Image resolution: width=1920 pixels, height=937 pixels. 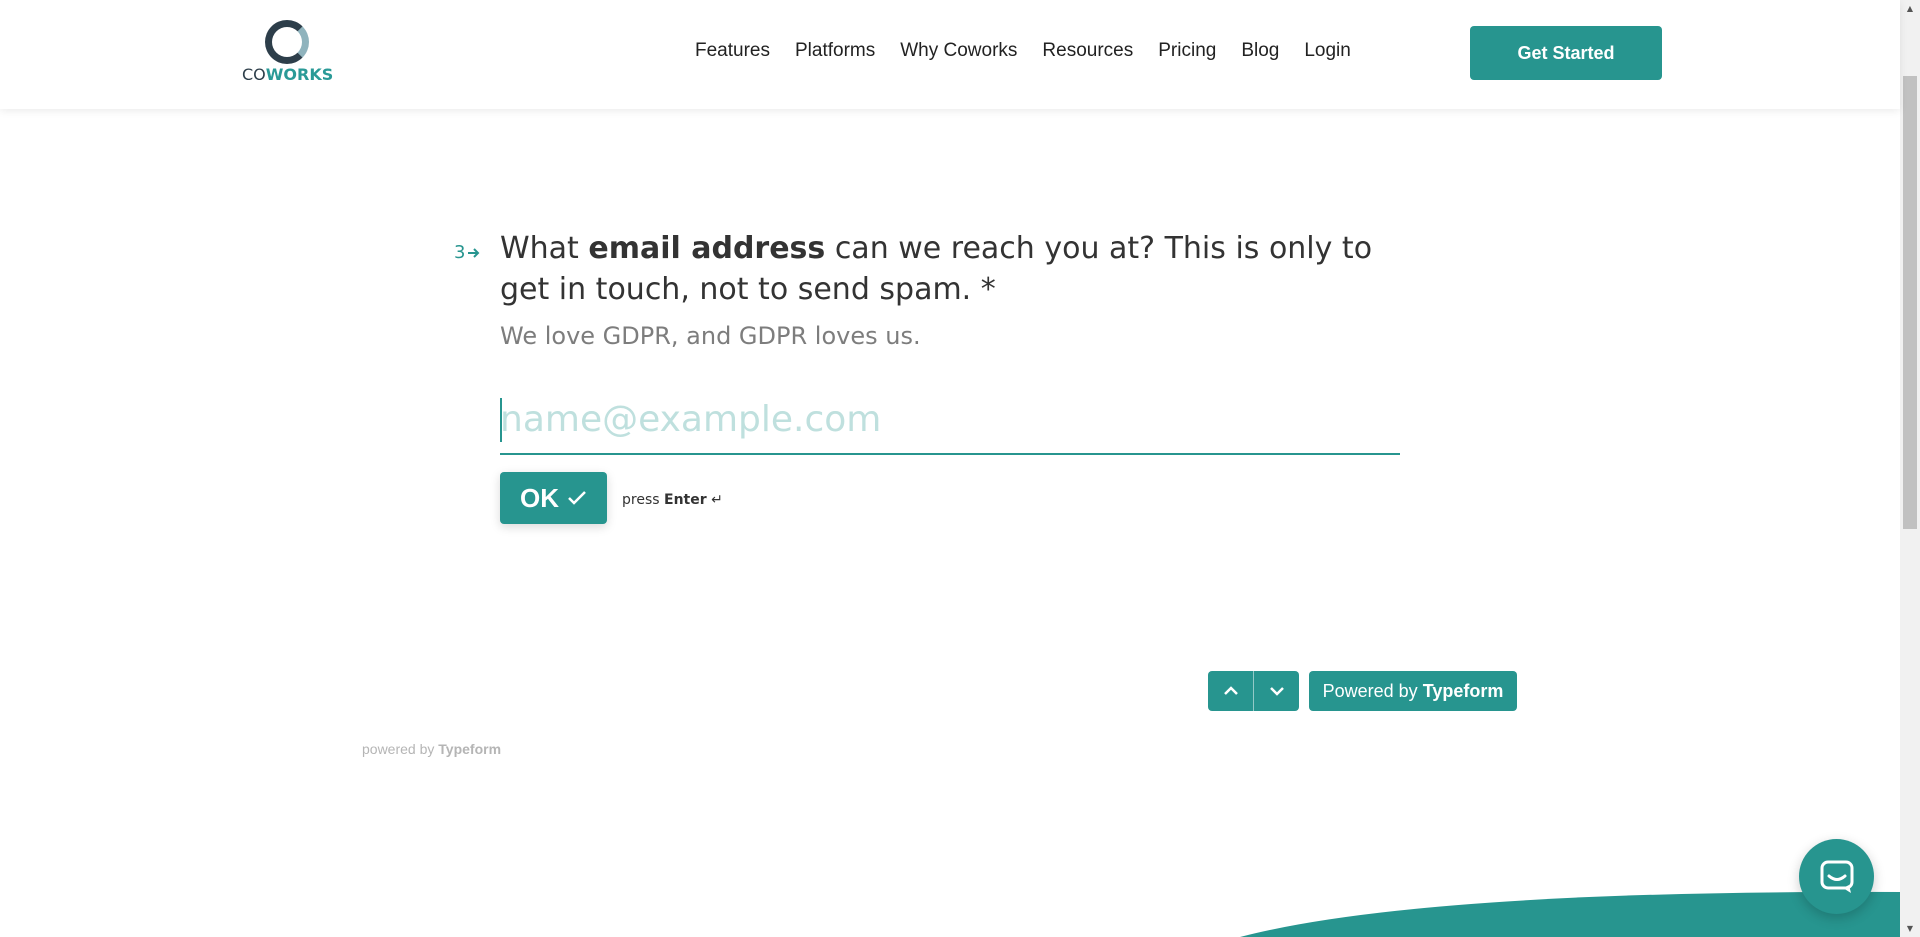 What do you see at coordinates (1910, 928) in the screenshot?
I see `scroll-down-arrow-icon: ▼` at bounding box center [1910, 928].